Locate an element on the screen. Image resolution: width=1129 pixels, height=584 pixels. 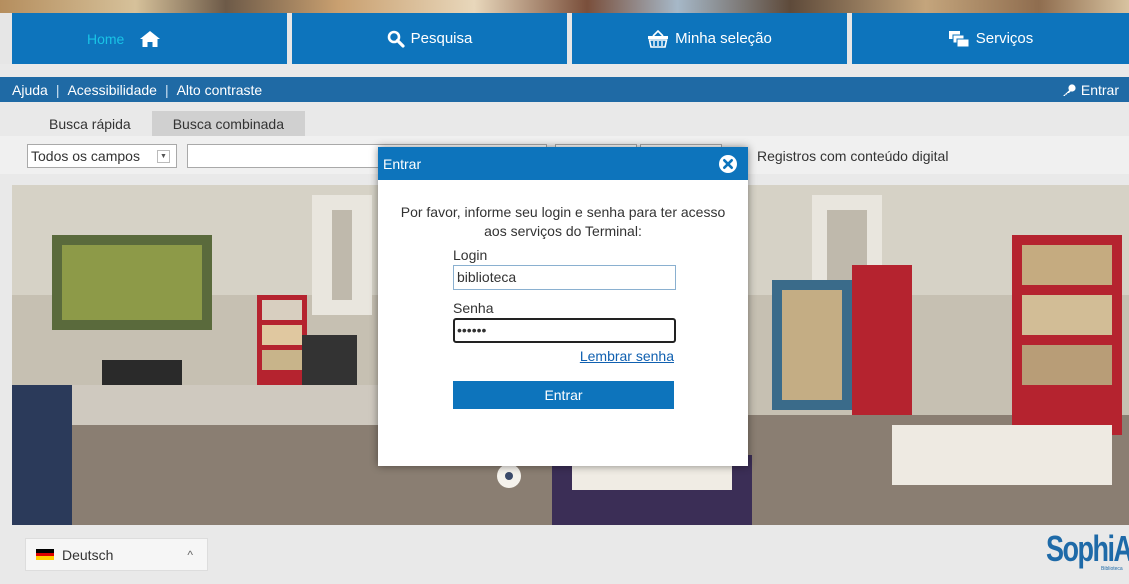
password-field: •••••• is located at coordinates (564, 330).